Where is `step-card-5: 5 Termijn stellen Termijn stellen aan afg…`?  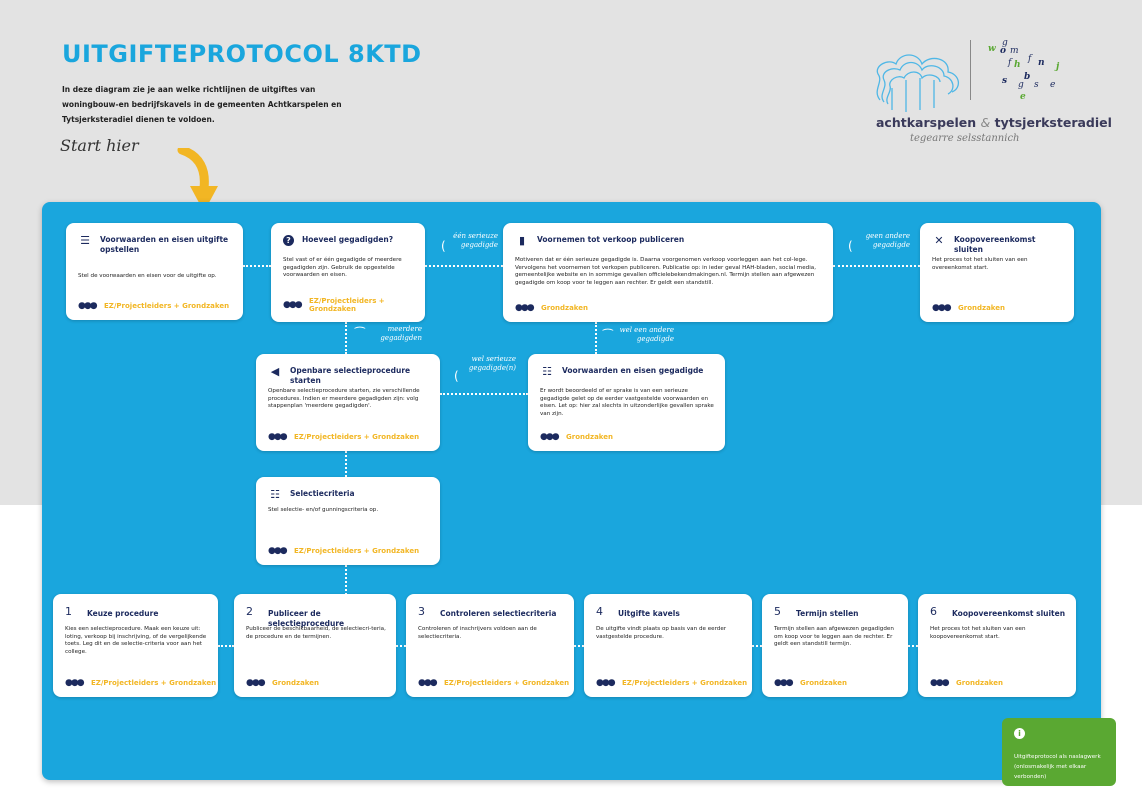
step-card-5: 5 Termijn stellen Termijn stellen aan afg… is located at coordinates (835, 645).